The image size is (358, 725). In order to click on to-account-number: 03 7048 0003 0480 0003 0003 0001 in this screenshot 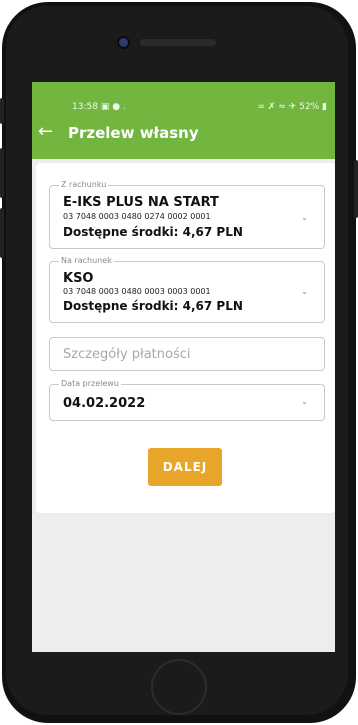, I will do `click(137, 291)`.